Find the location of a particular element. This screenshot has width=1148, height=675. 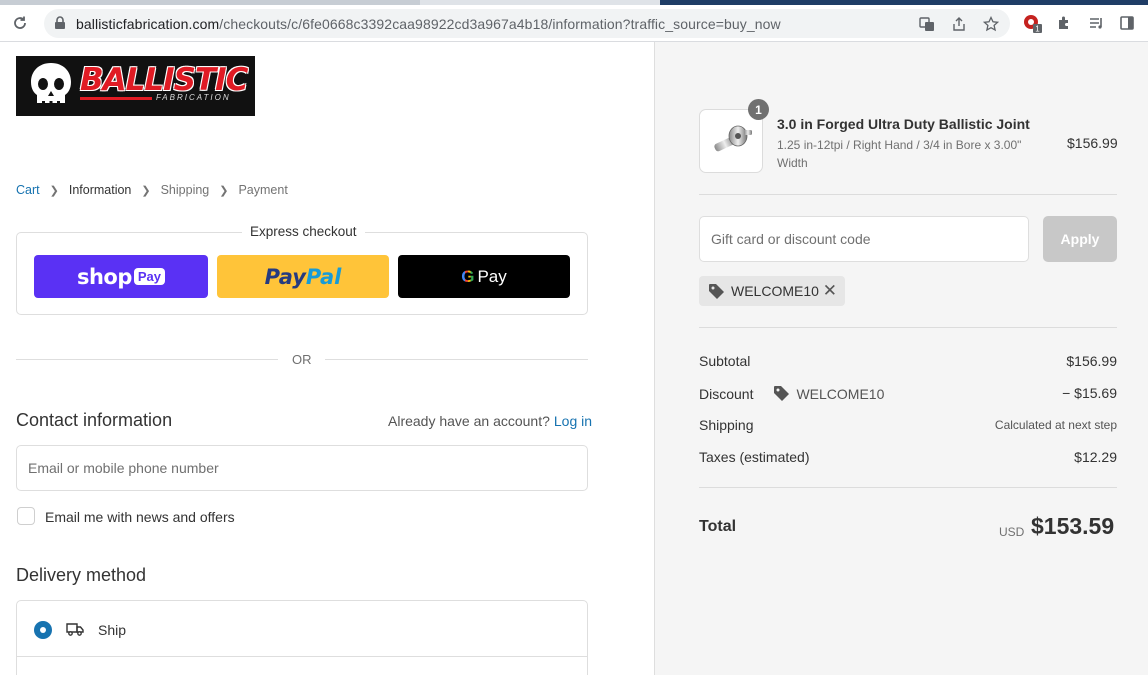

discount-row: Discount WELCOME10 − $15.69 is located at coordinates (908, 394).